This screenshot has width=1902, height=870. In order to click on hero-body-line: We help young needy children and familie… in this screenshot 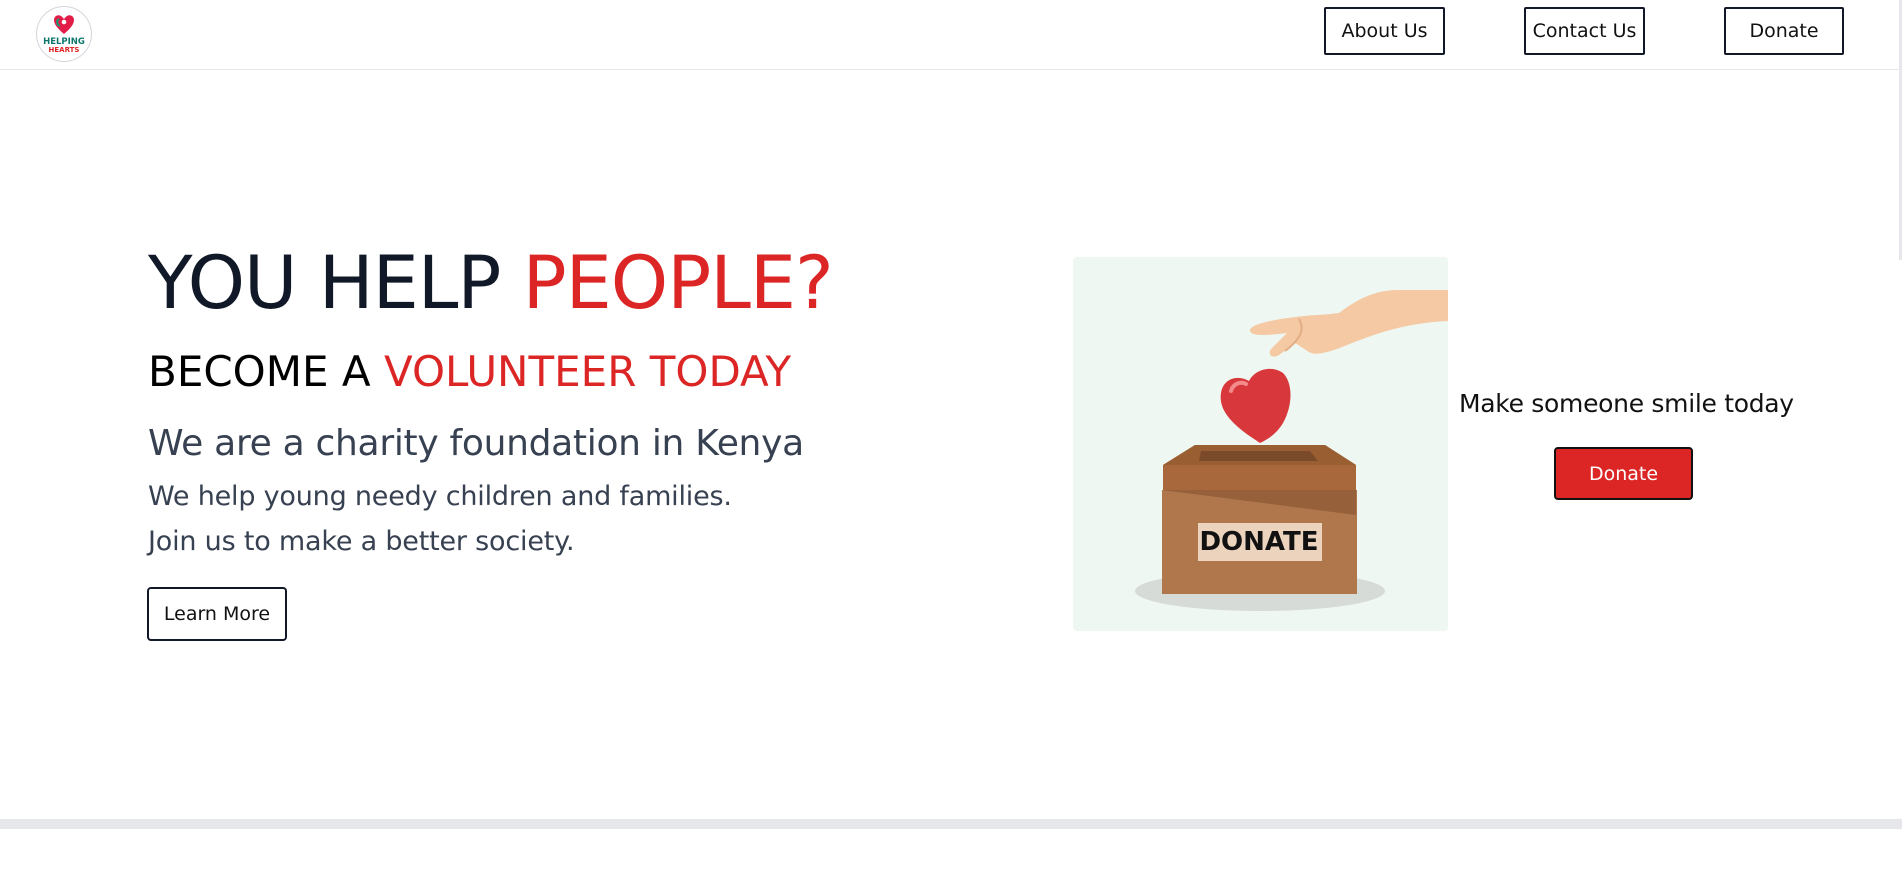, I will do `click(440, 496)`.